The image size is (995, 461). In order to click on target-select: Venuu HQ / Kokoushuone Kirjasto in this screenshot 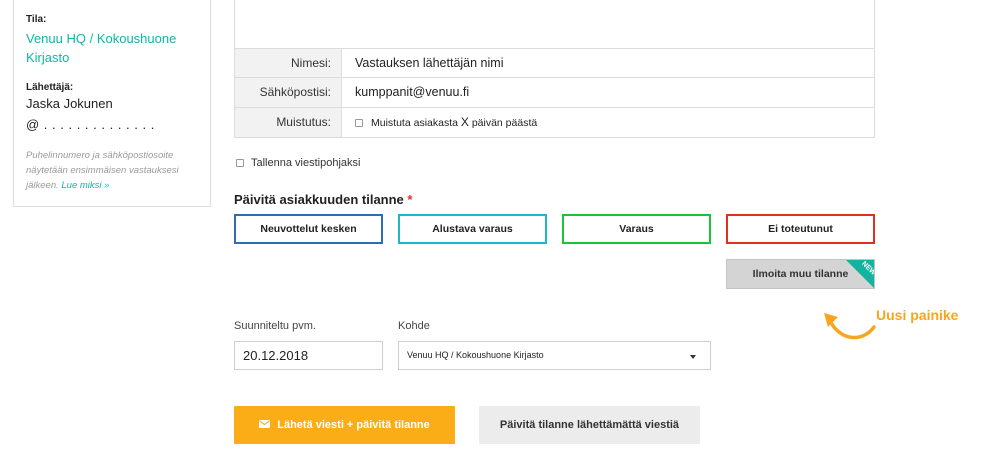, I will do `click(554, 355)`.